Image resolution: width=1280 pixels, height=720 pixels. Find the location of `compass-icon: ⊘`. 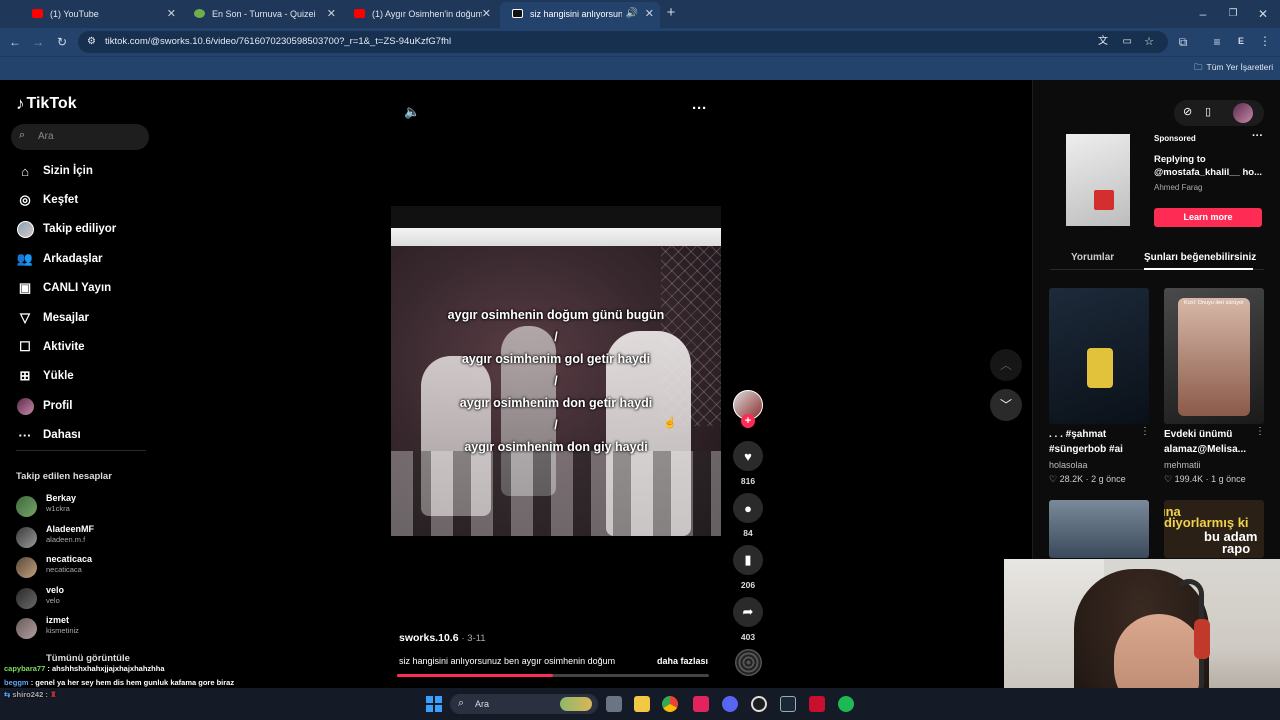

compass-icon: ⊘ is located at coordinates (1187, 111).